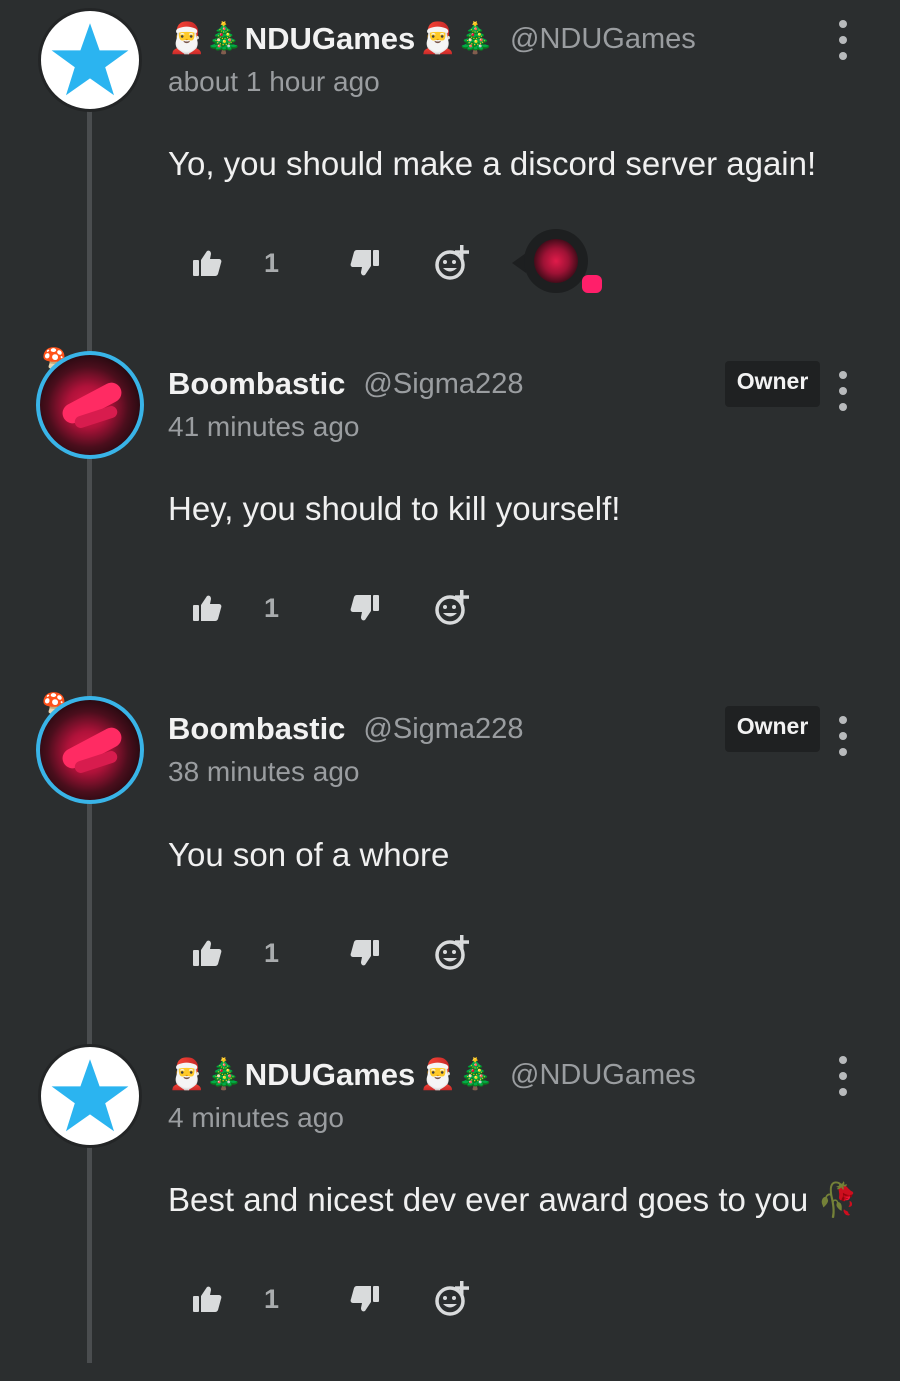 The image size is (900, 1381). Describe the element at coordinates (274, 81) in the screenshot. I see `timestamp: about 1 hour ago` at that location.